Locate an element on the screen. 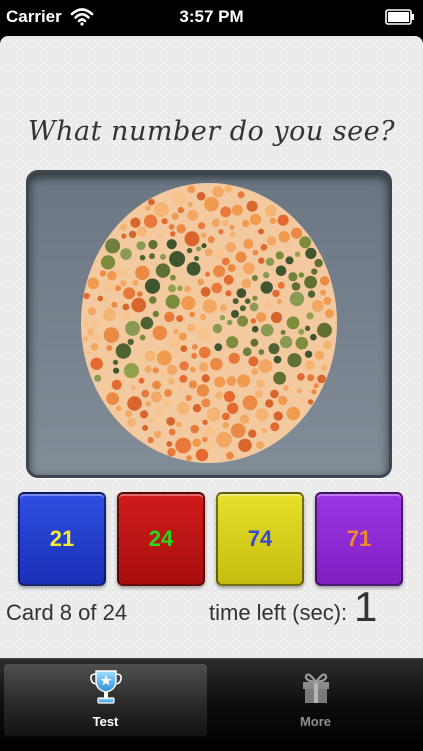 This screenshot has width=423, height=751. tab-test: Test is located at coordinates (105, 700).